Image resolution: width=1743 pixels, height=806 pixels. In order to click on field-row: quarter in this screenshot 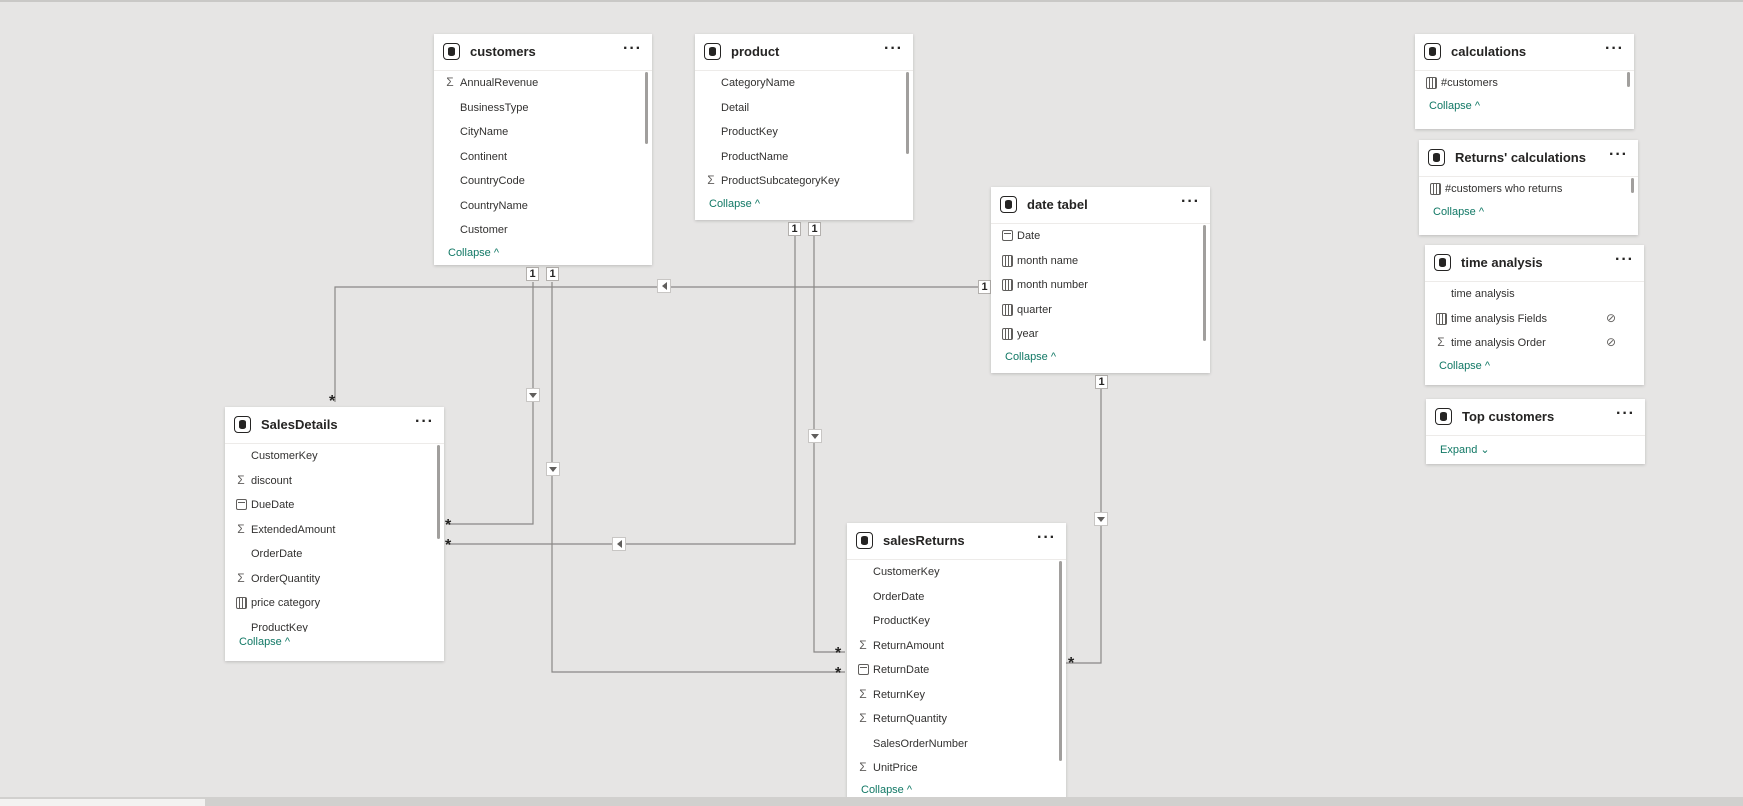, I will do `click(1100, 310)`.